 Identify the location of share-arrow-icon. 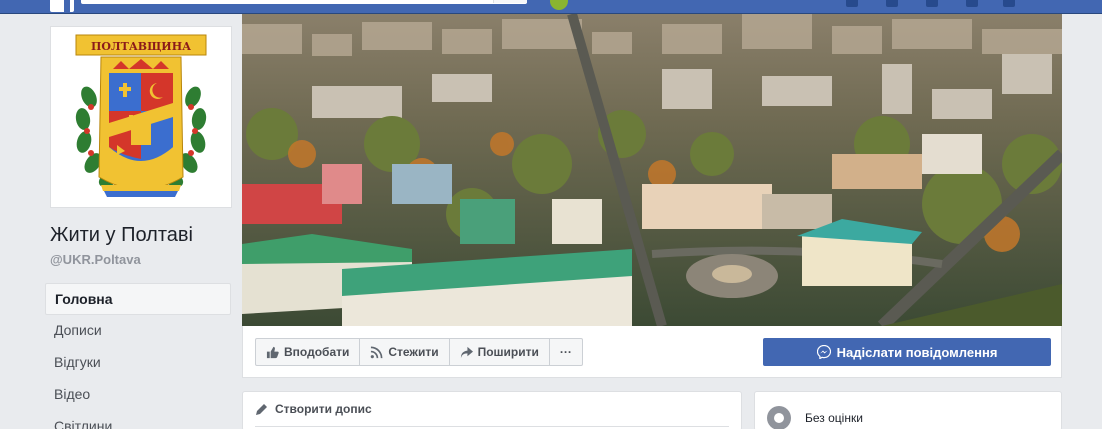
(466, 352).